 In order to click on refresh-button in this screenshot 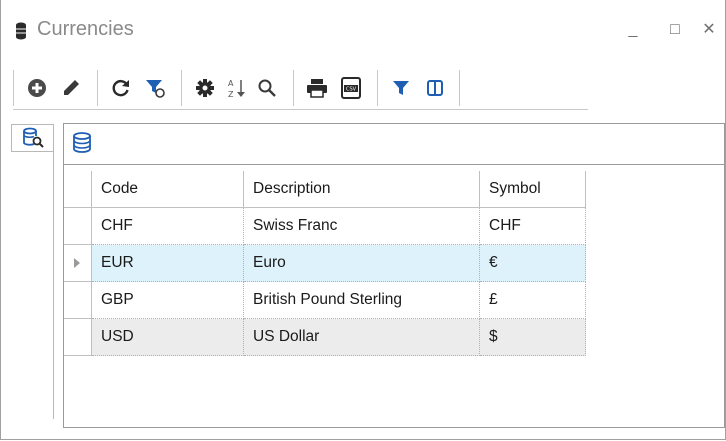, I will do `click(121, 88)`.